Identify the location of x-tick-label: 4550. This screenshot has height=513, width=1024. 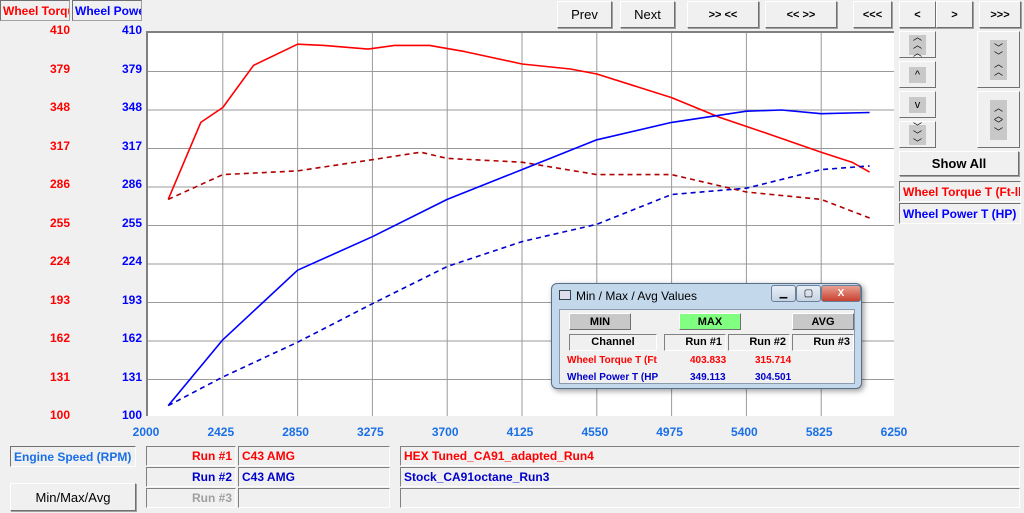
(595, 432).